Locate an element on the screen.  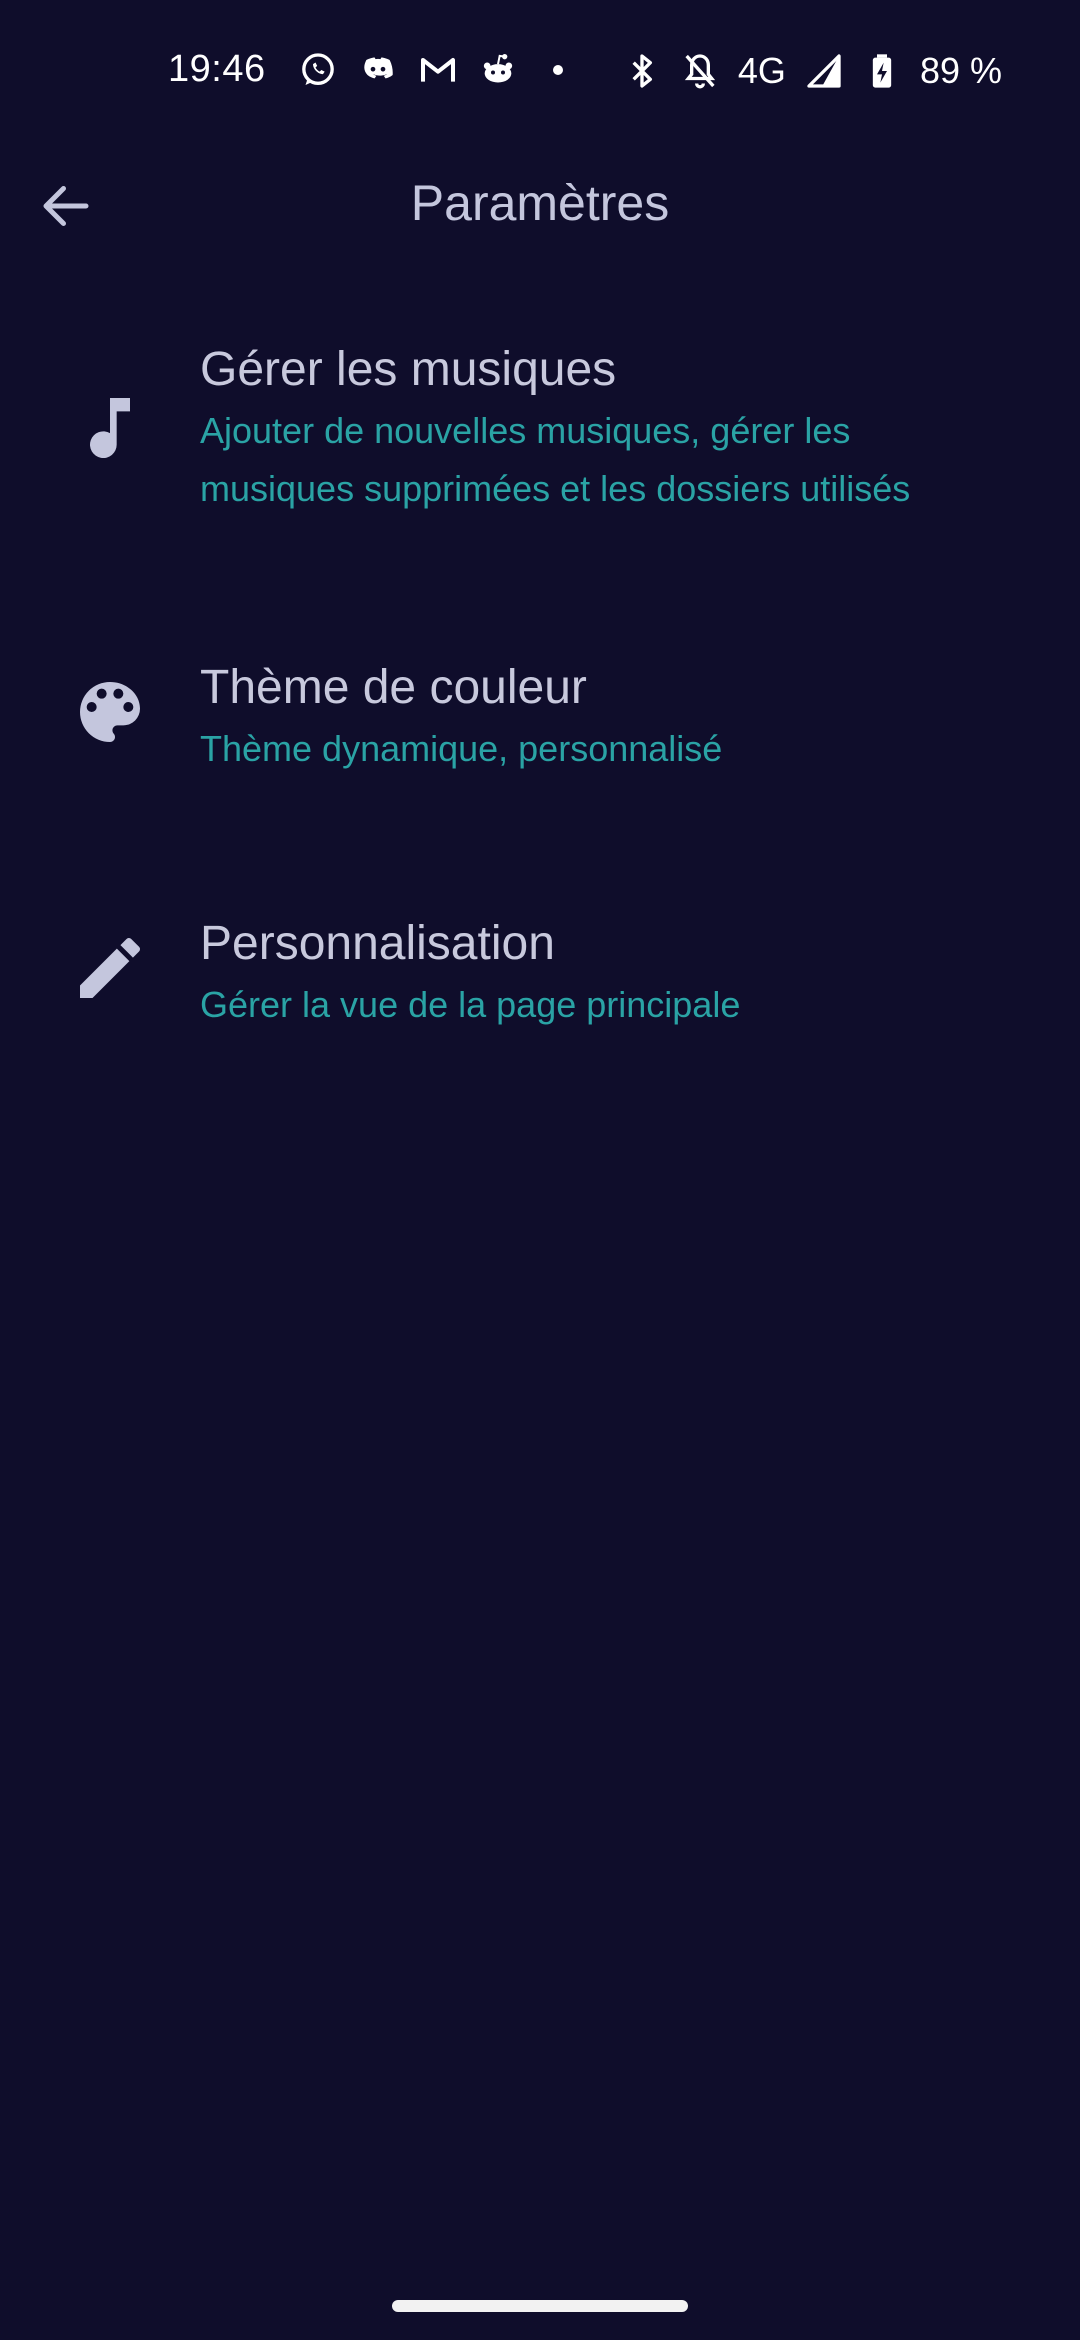
more-notifications-dot-icon is located at coordinates (558, 70).